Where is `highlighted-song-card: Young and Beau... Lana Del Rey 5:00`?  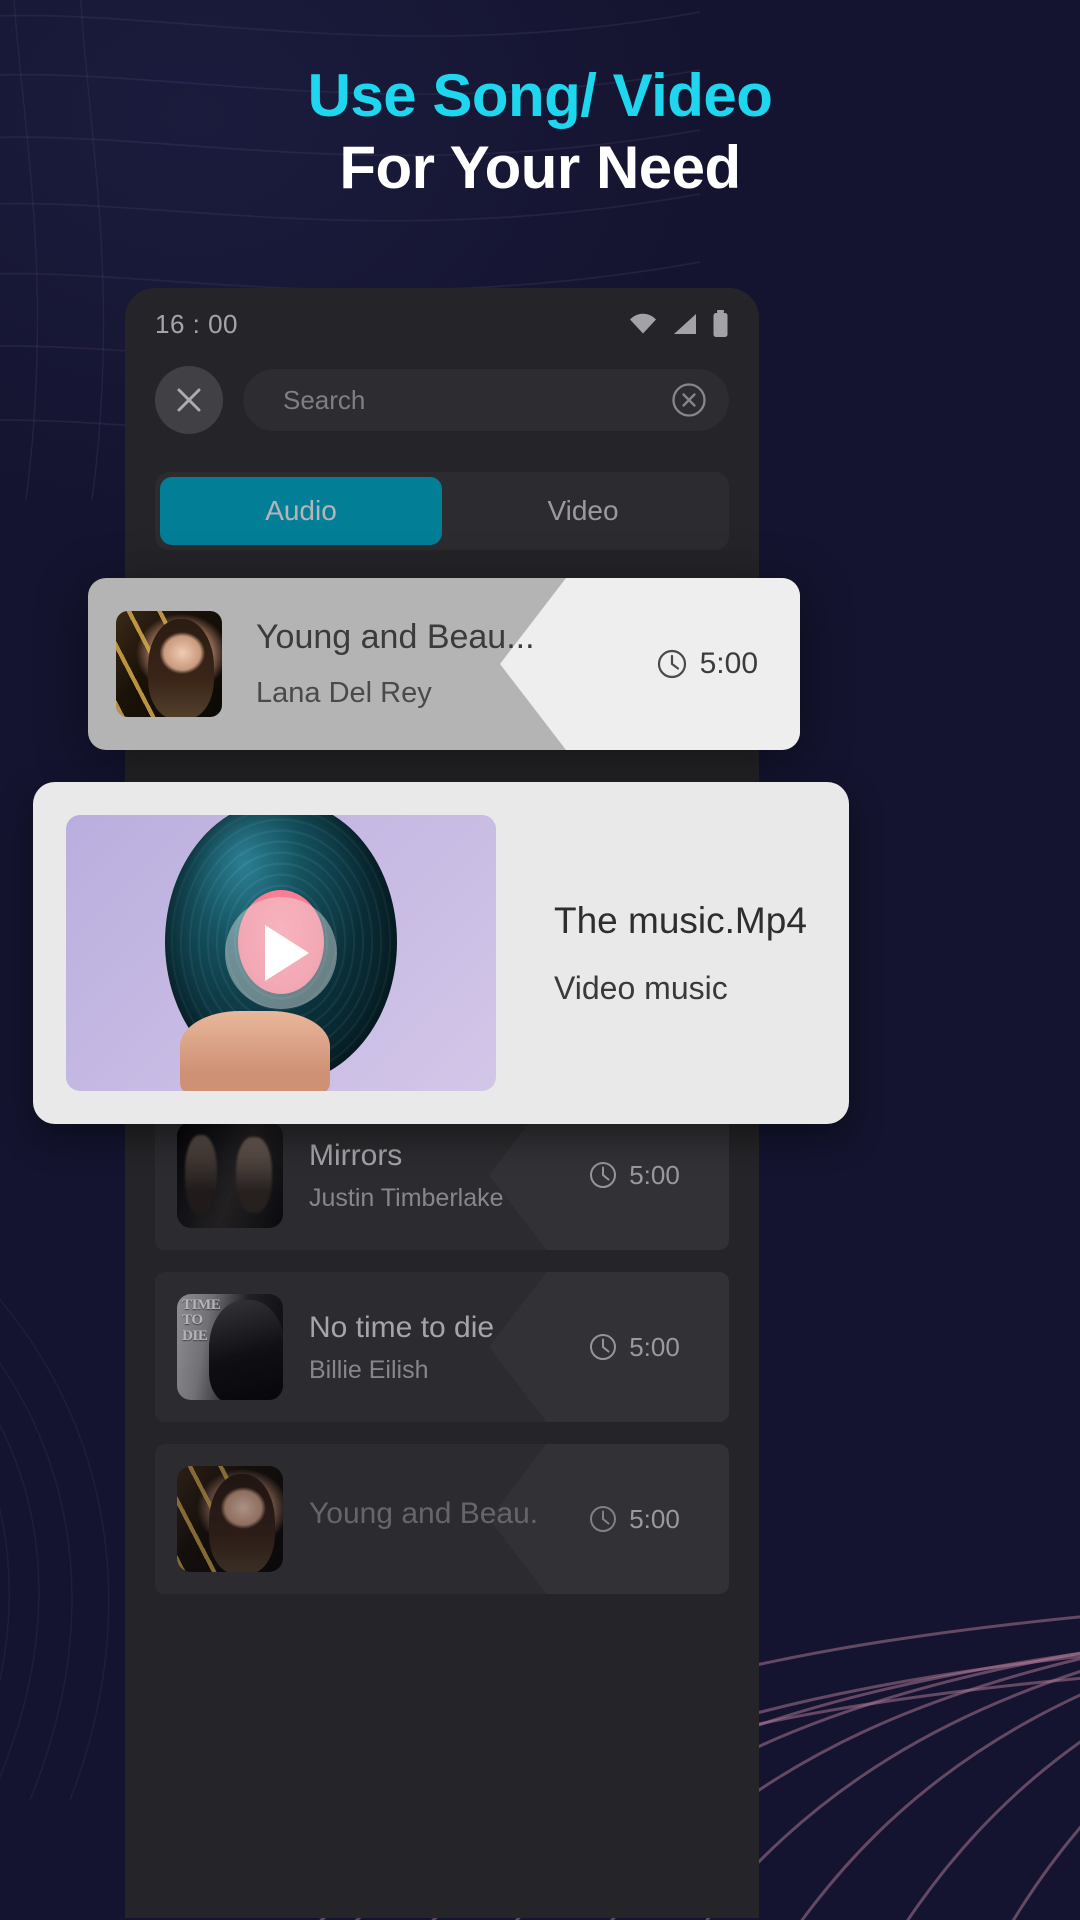
highlighted-song-card: Young and Beau... Lana Del Rey 5:00 is located at coordinates (444, 664).